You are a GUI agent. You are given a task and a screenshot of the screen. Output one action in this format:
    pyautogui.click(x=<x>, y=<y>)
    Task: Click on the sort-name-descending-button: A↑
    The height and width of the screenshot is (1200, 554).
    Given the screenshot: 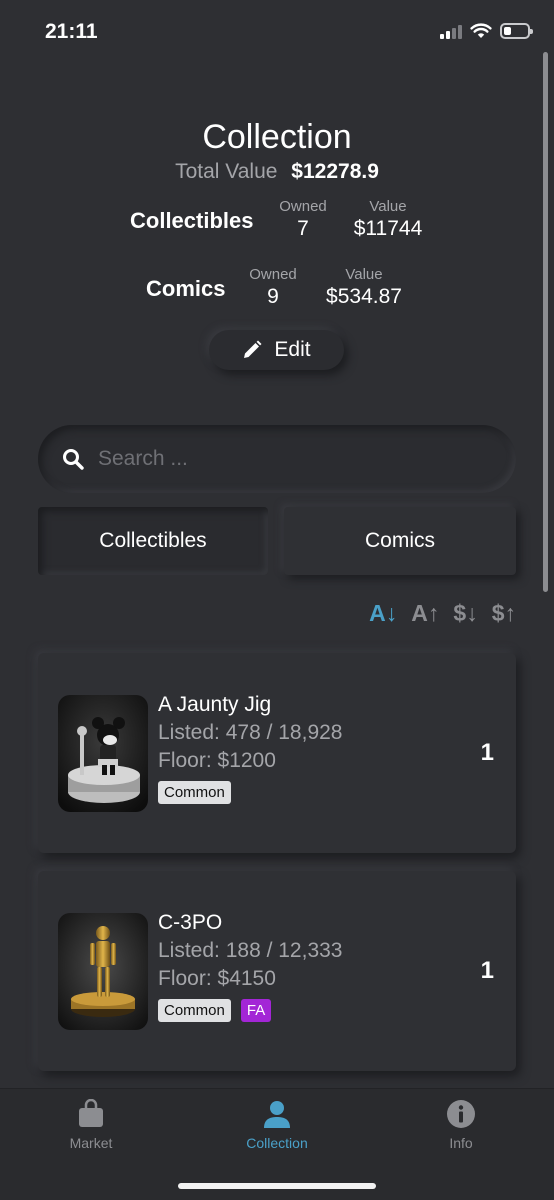 What is the action you would take?
    pyautogui.click(x=425, y=613)
    